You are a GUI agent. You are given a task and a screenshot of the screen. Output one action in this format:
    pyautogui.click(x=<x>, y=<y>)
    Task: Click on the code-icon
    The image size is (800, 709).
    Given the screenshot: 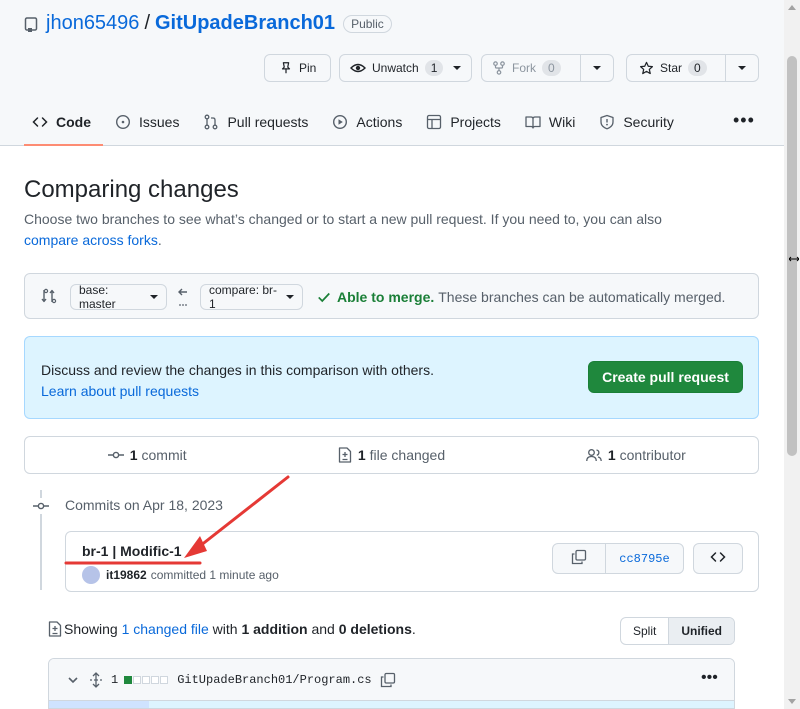 What is the action you would take?
    pyautogui.click(x=718, y=558)
    